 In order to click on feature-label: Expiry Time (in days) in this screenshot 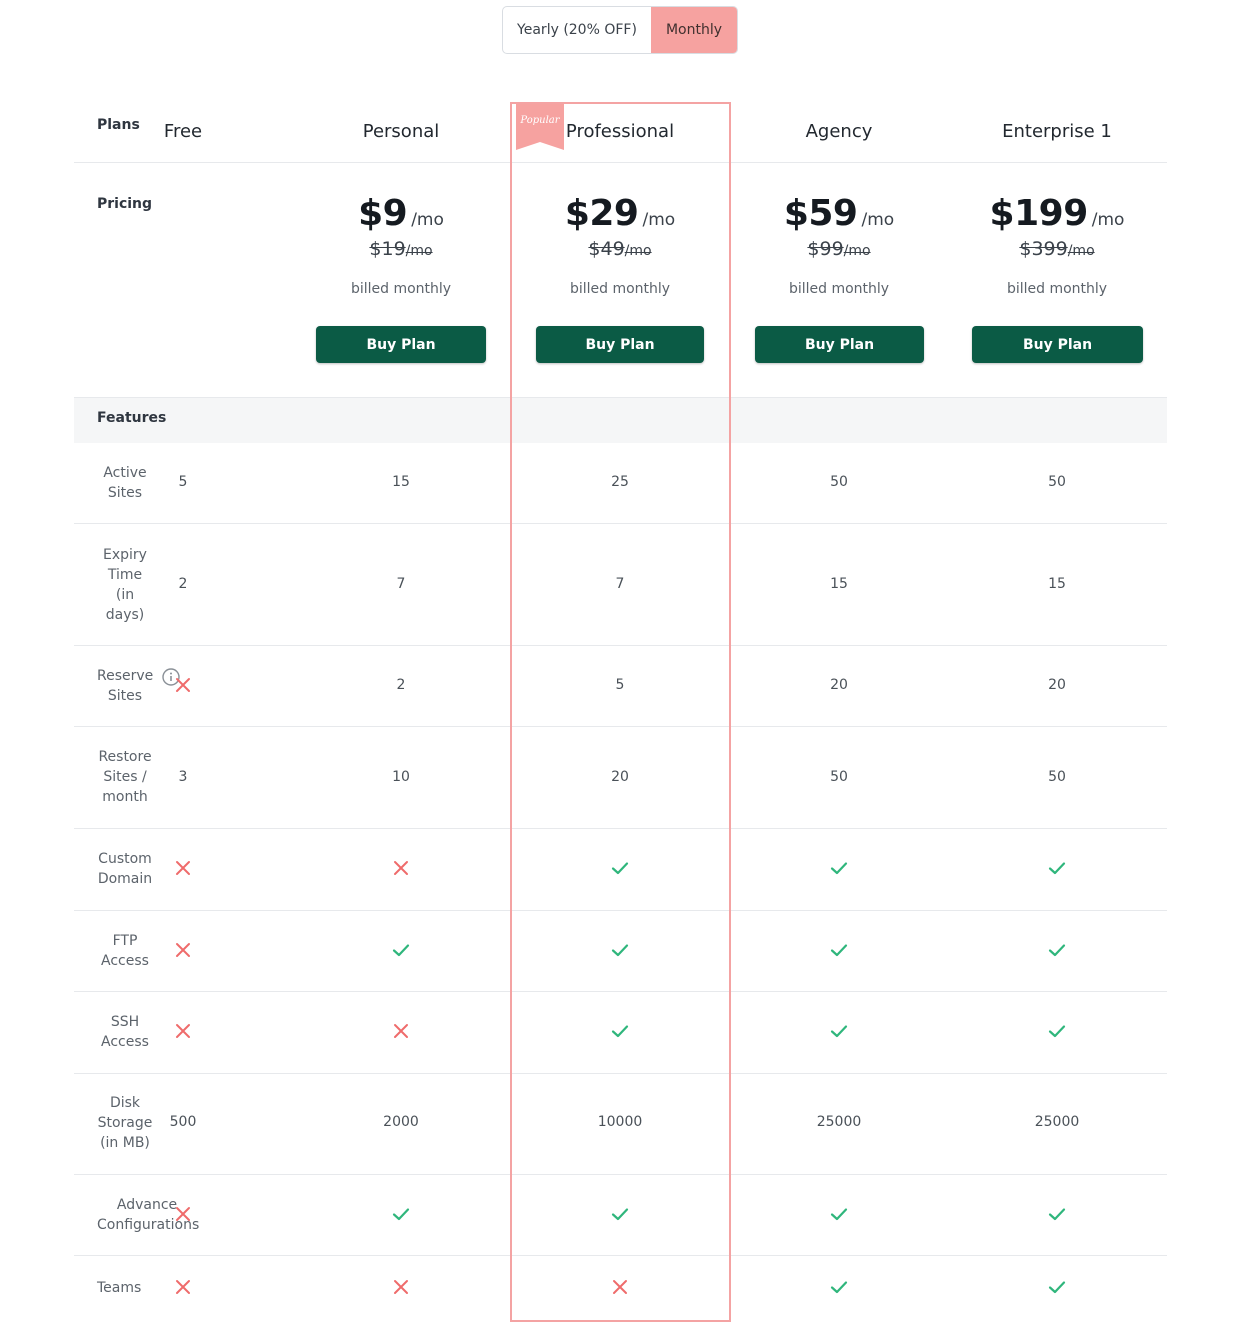, I will do `click(125, 585)`.